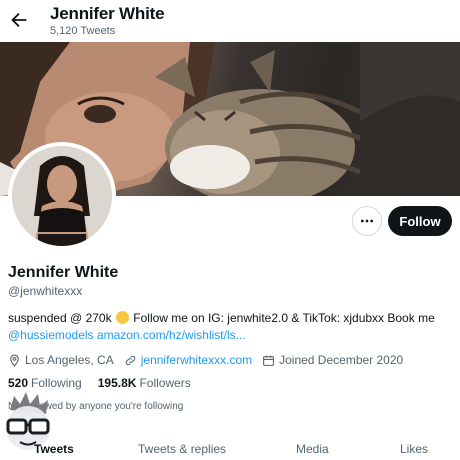  I want to click on link-icon, so click(130, 360).